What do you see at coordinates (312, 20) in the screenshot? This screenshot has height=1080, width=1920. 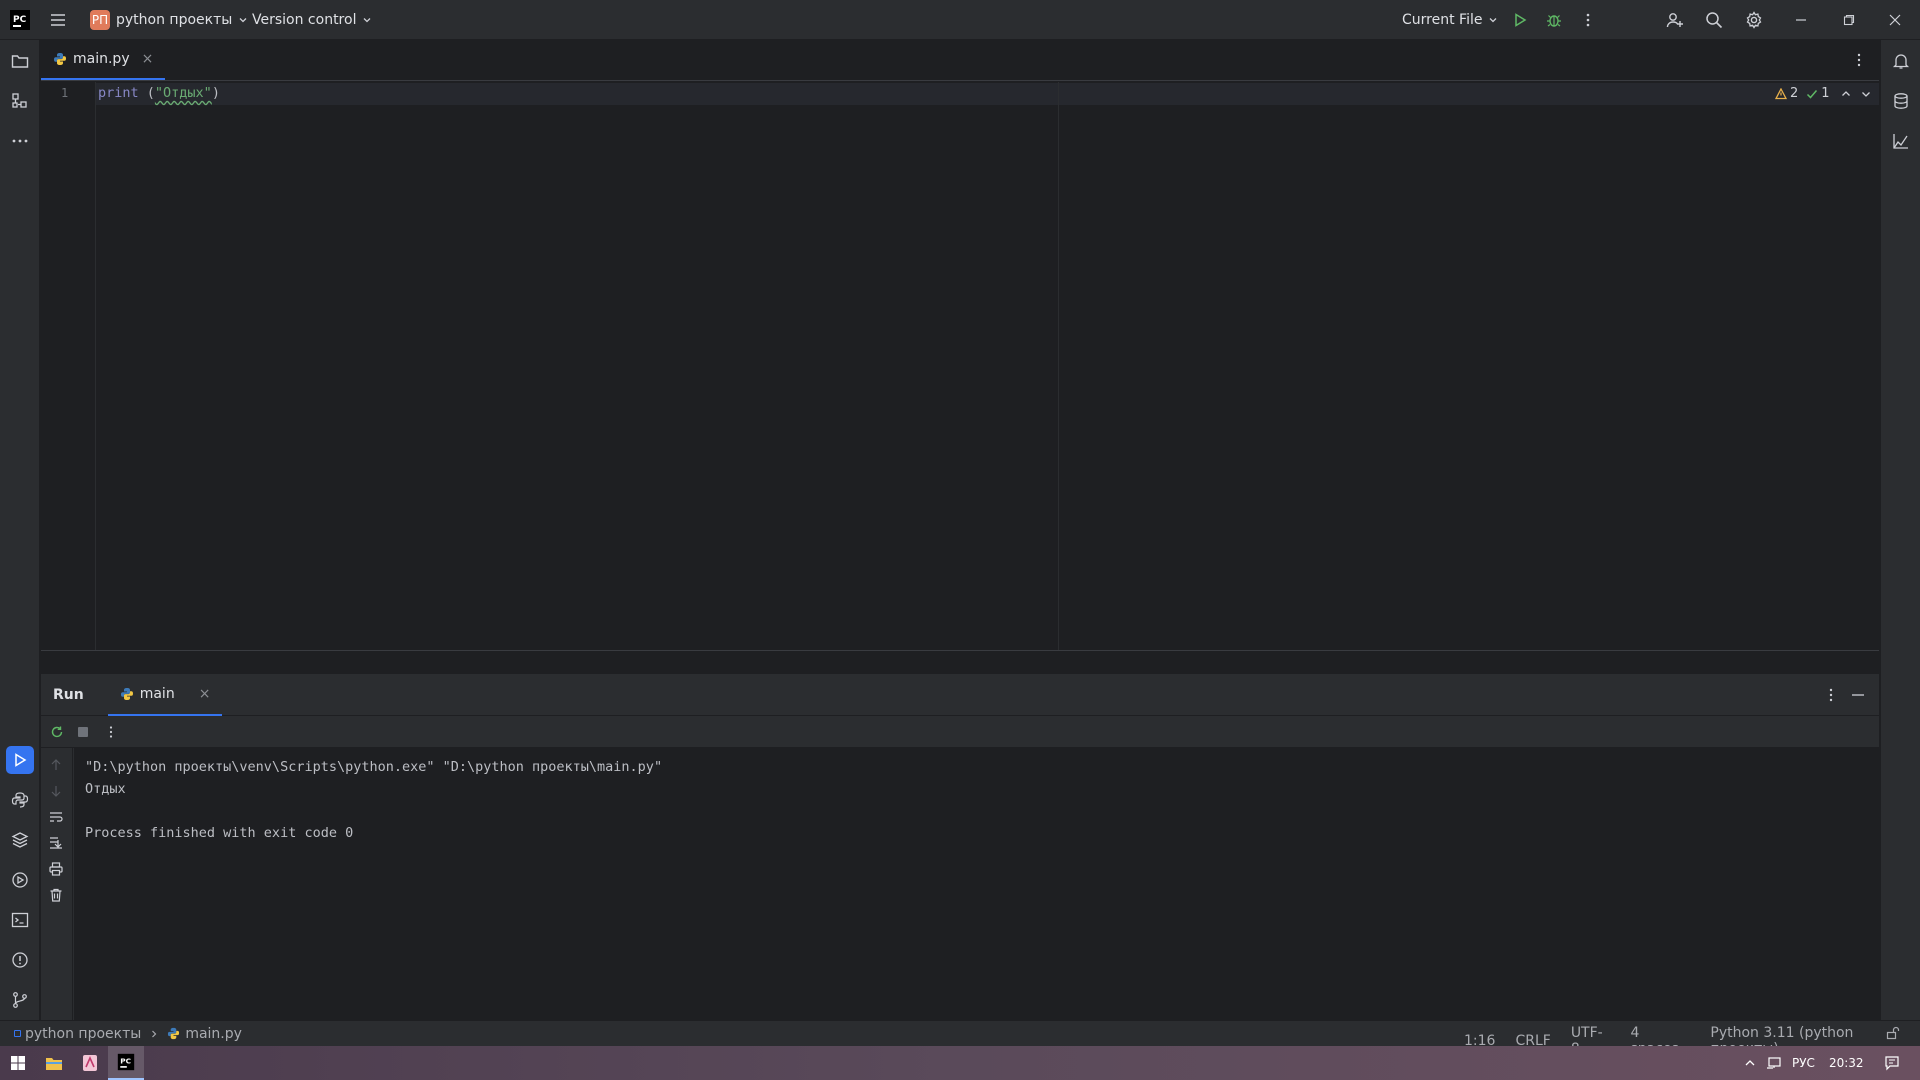 I see `version-control-menu: Version control` at bounding box center [312, 20].